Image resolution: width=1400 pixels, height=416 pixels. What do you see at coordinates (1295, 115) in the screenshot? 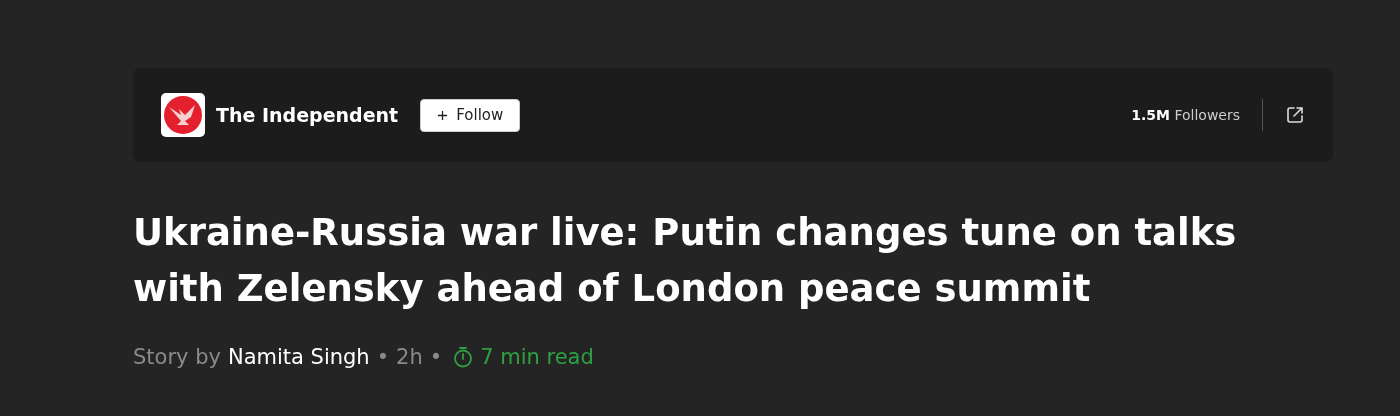
I see `external-link-icon` at bounding box center [1295, 115].